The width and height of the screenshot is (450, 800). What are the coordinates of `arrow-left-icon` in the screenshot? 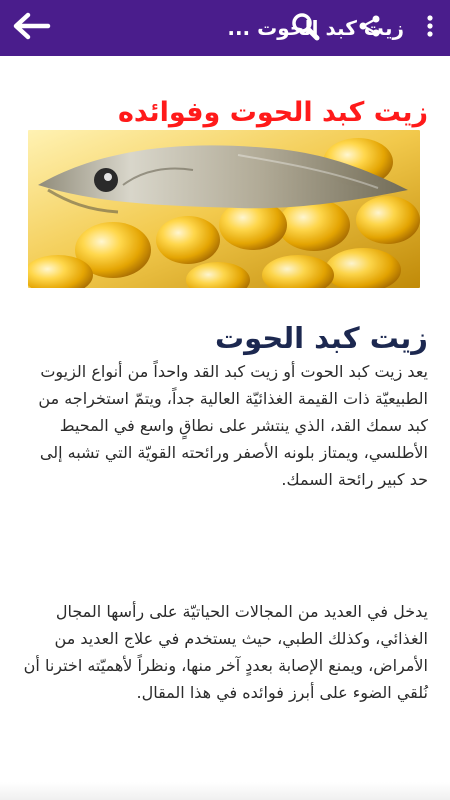 It's located at (32, 28).